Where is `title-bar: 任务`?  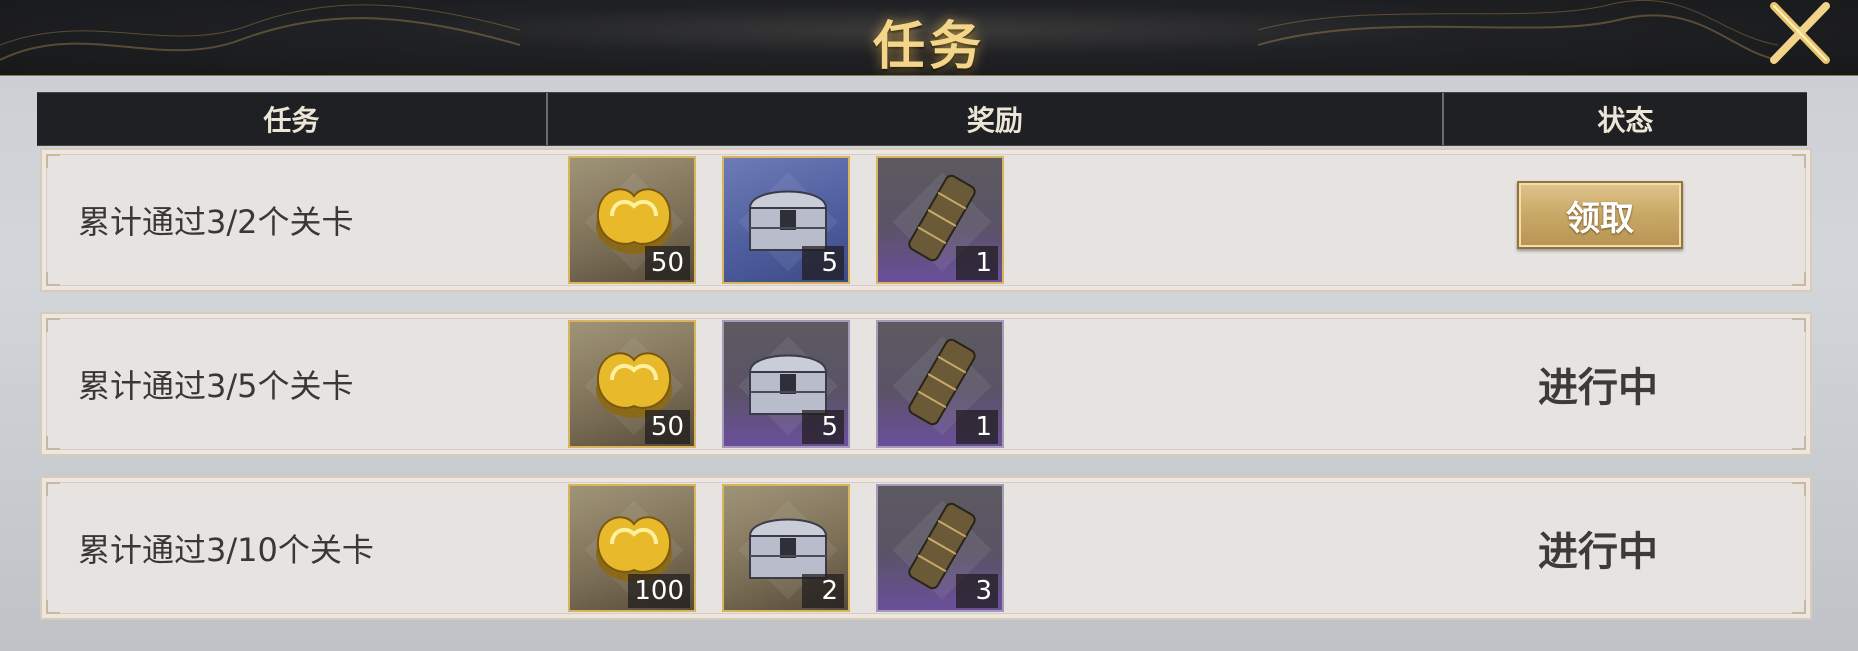 title-bar: 任务 is located at coordinates (929, 38).